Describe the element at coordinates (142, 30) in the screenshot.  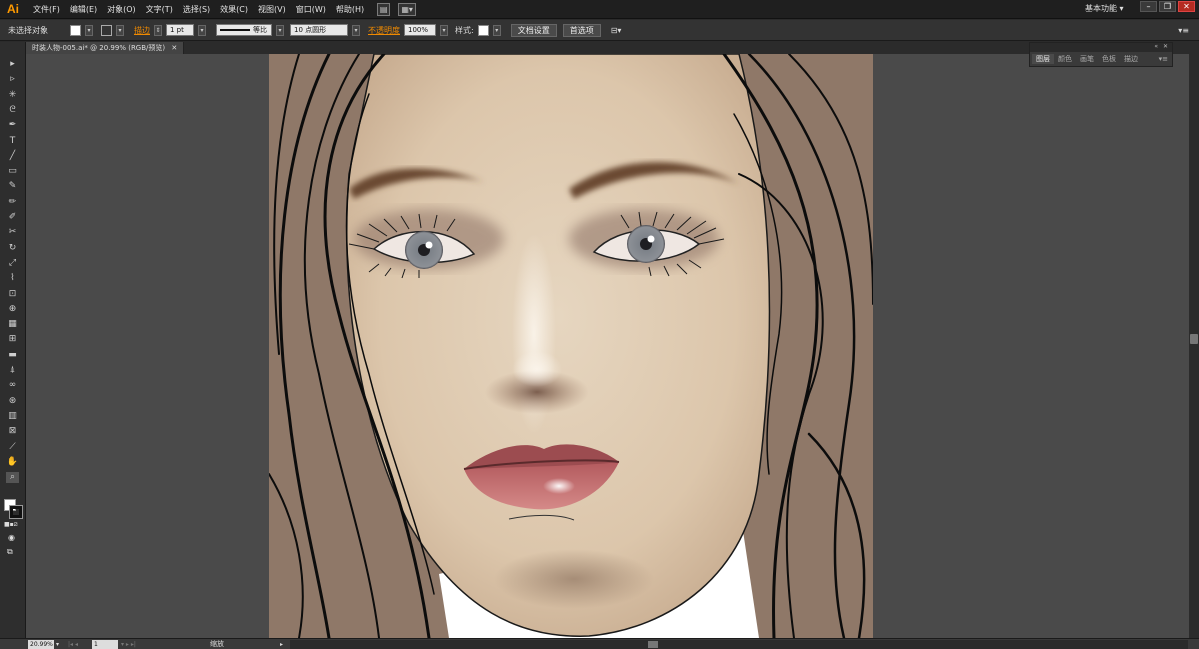
I see `stroke-label: 描边` at that location.